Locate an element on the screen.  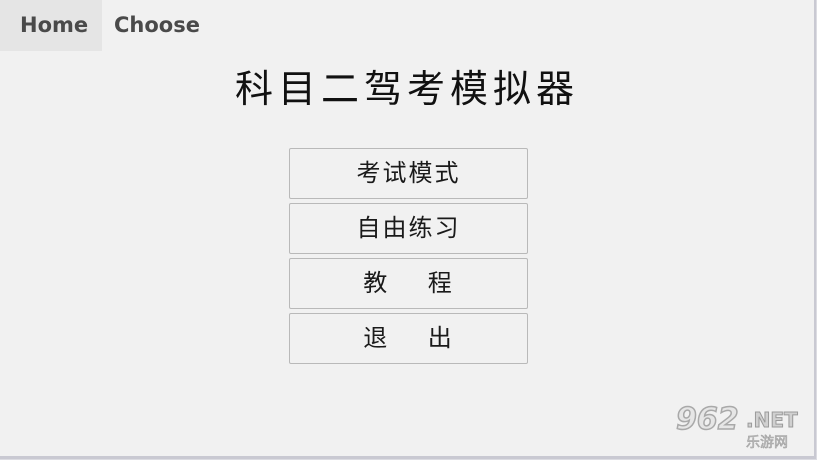
tab-choose: Choose is located at coordinates (151, 25).